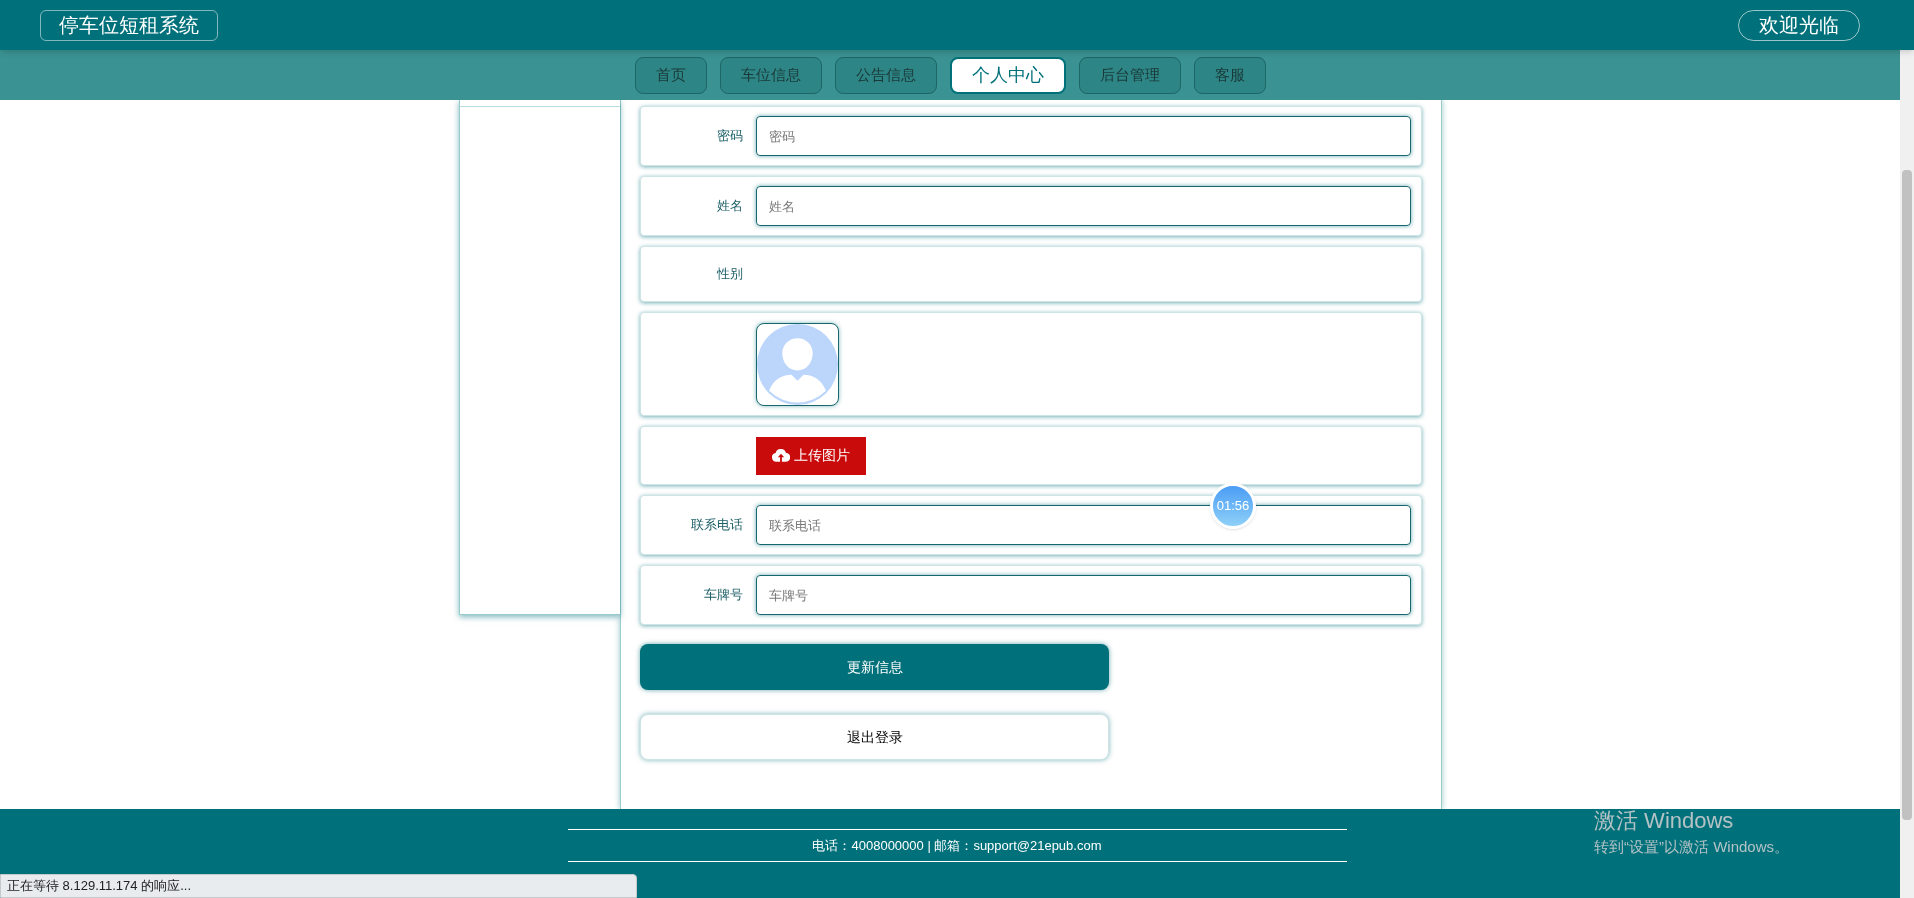 This screenshot has height=898, width=1914. Describe the element at coordinates (717, 525) in the screenshot. I see `field-label: 联系电话` at that location.